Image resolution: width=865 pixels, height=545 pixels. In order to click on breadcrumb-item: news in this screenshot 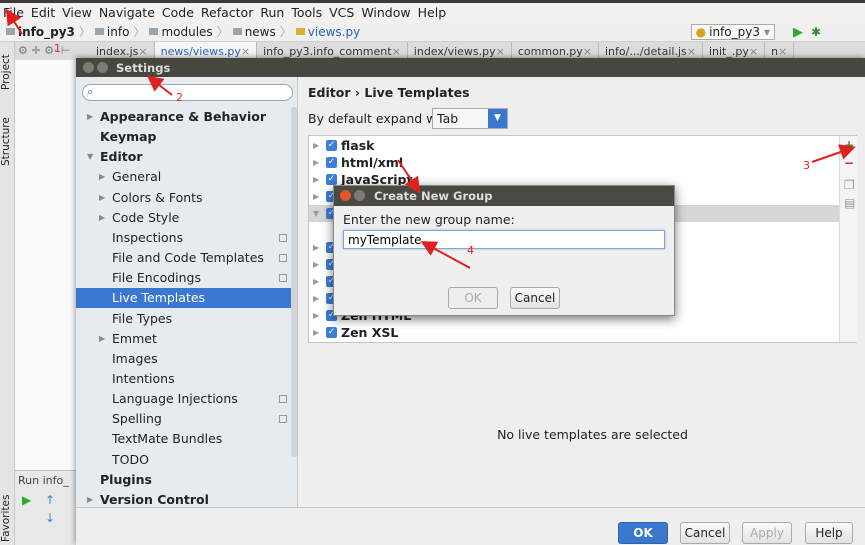, I will do `click(260, 32)`.